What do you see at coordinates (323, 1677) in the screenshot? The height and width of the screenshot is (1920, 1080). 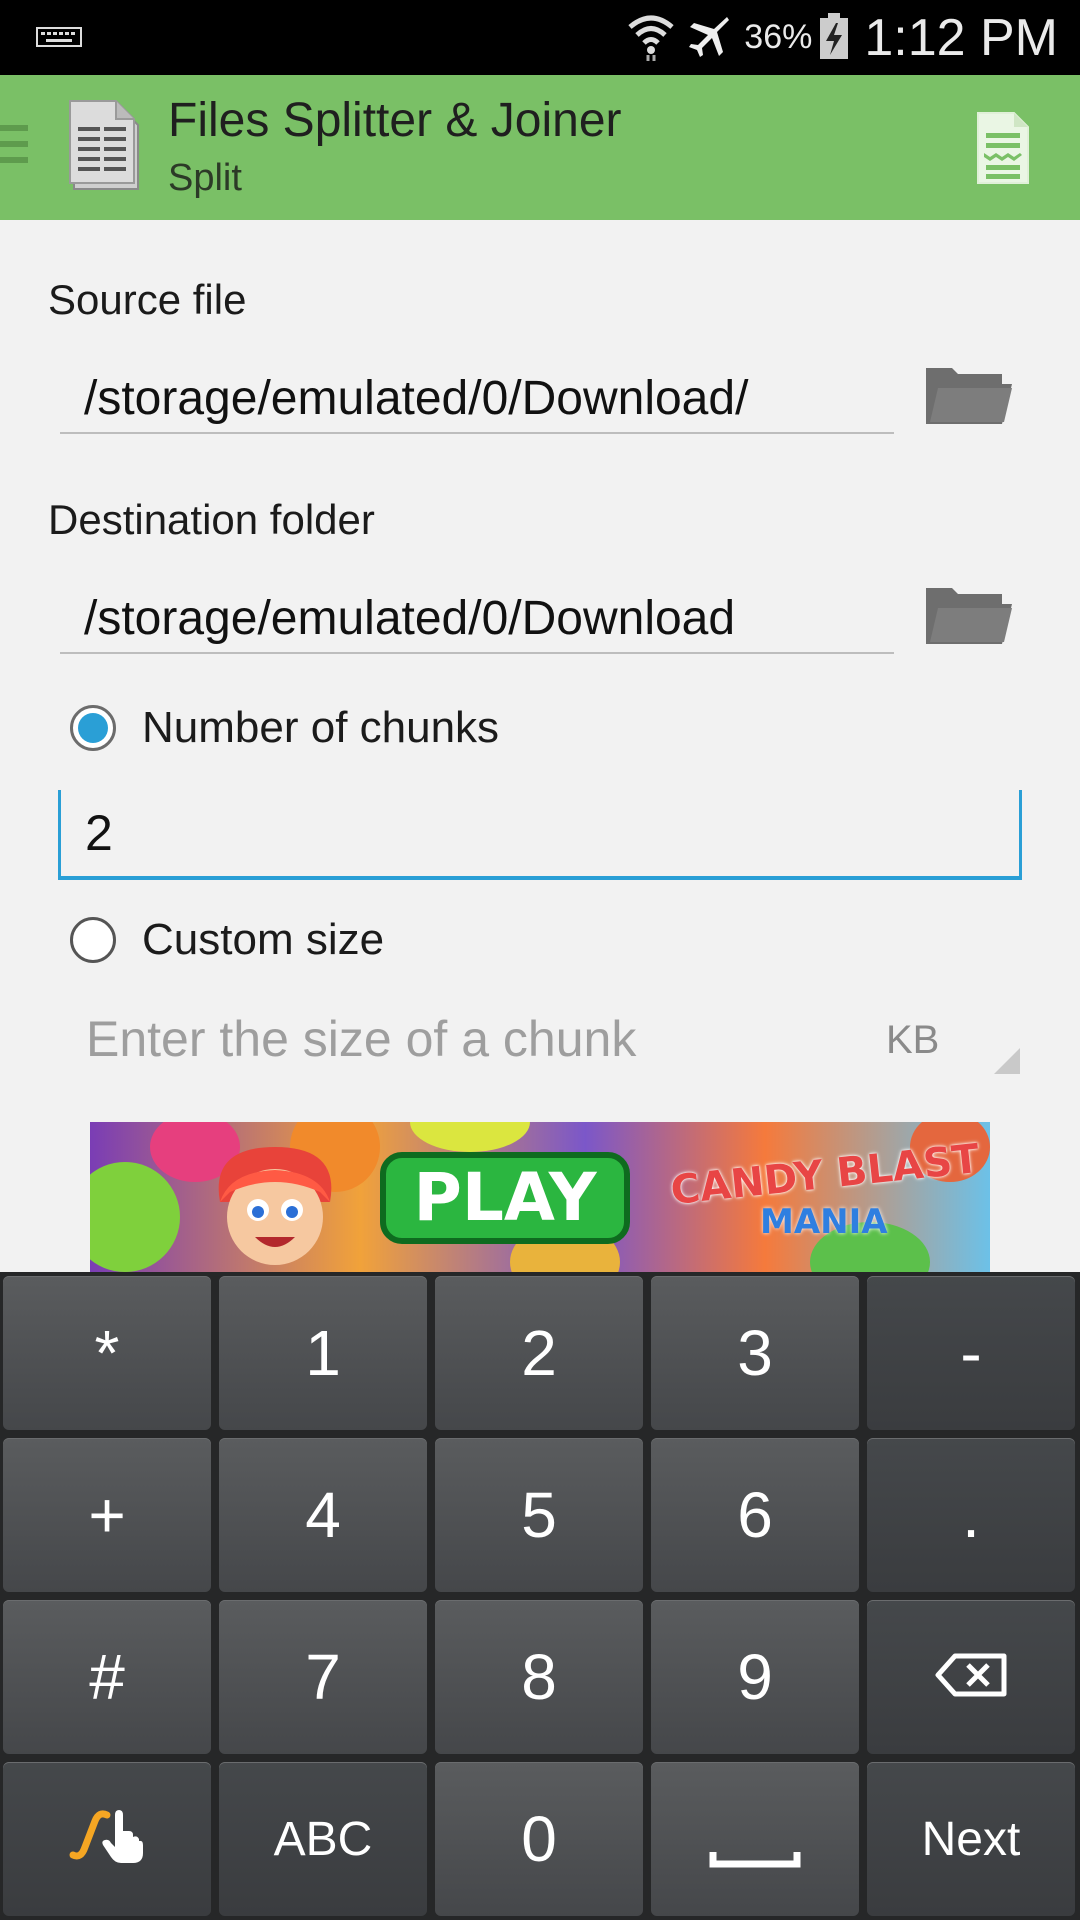 I see `key-7: 7` at bounding box center [323, 1677].